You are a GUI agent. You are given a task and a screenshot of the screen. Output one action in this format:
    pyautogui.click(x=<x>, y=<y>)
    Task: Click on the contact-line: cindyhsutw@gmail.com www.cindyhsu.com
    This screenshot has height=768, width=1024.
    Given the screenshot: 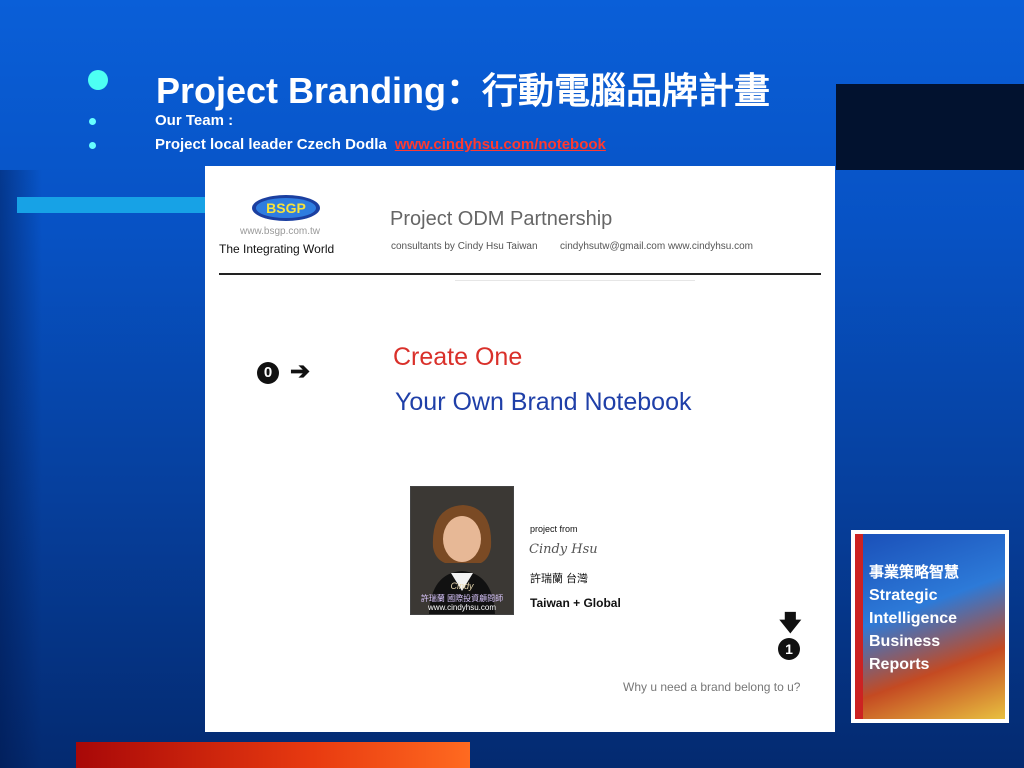 What is the action you would take?
    pyautogui.click(x=656, y=246)
    